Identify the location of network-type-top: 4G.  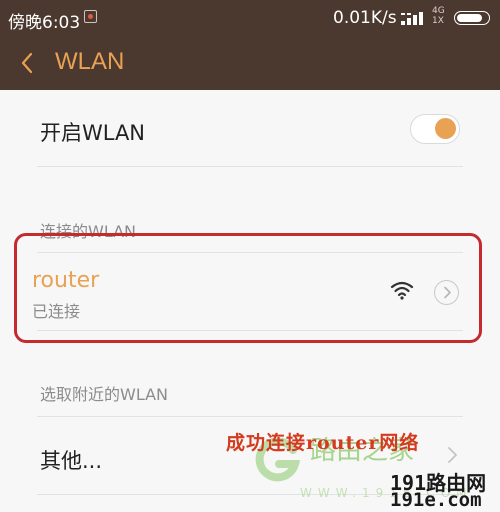
(438, 11).